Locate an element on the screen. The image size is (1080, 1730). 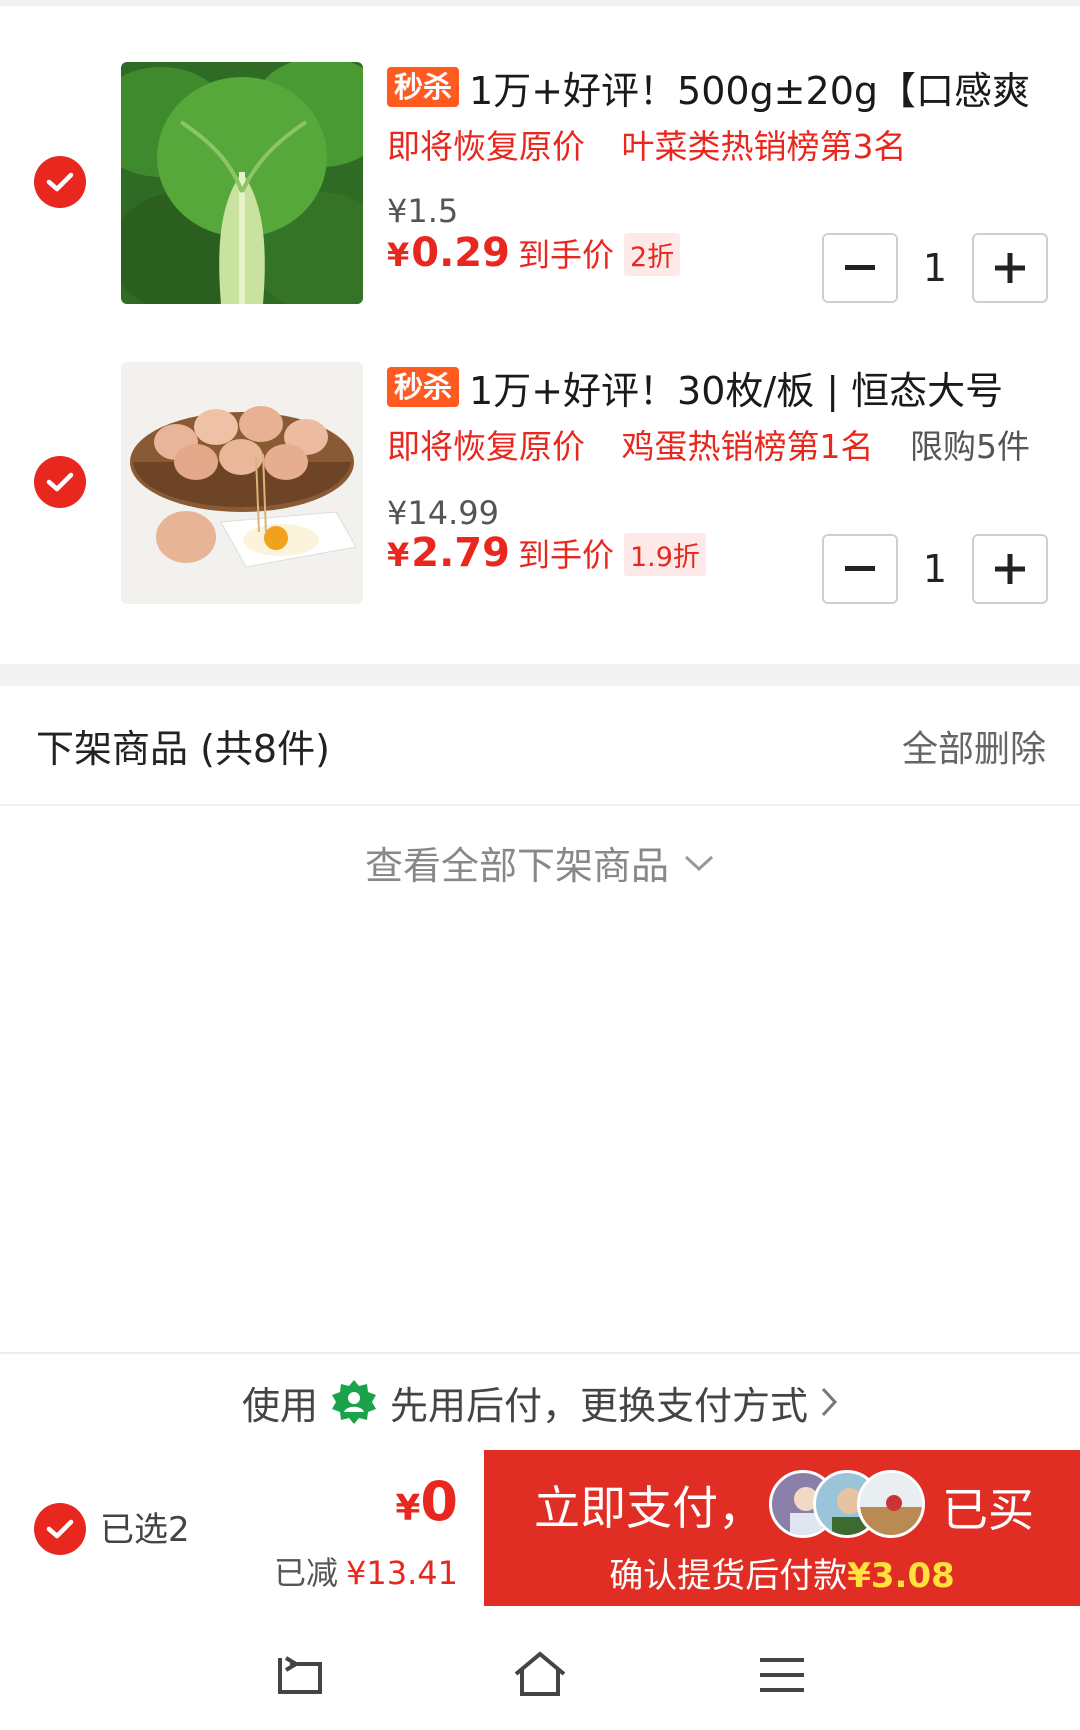
confirm-note: 确认提货后付款¥3.08 is located at coordinates (782, 1572).